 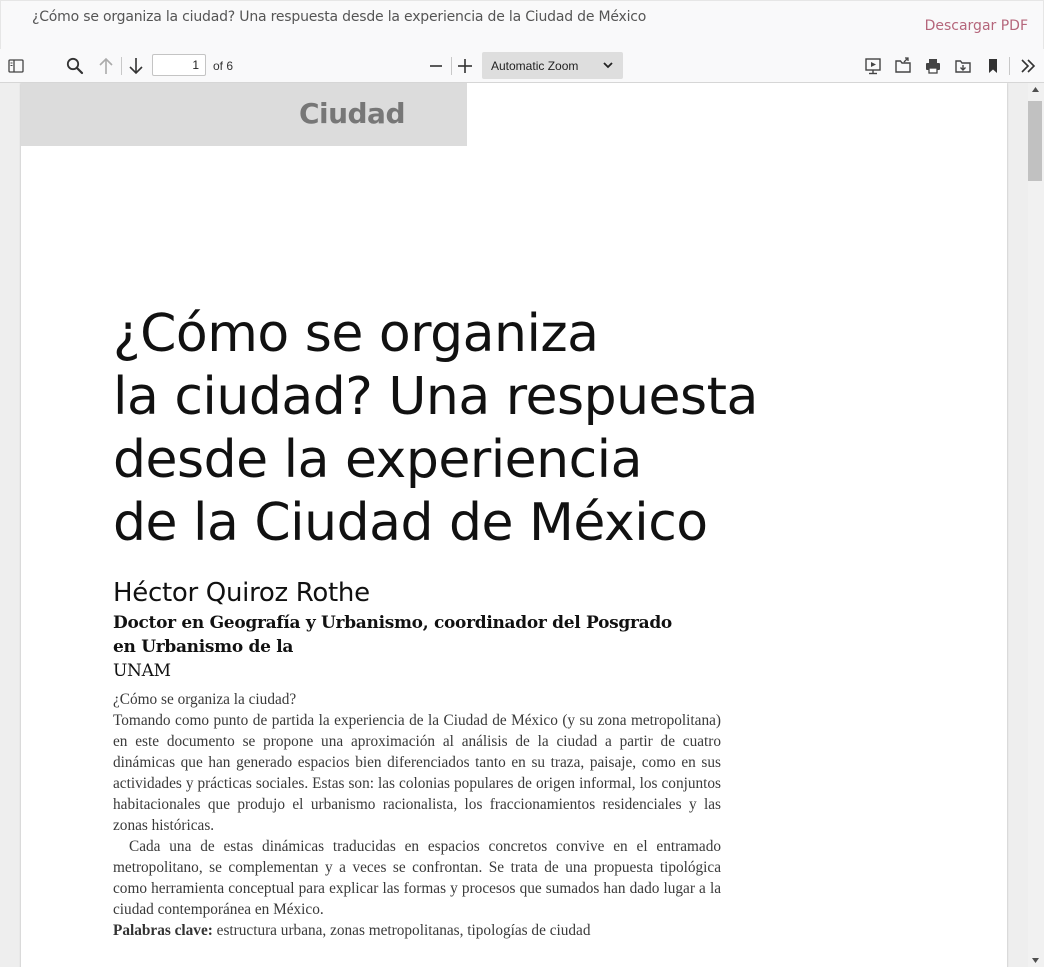 I want to click on double-chevron-right-icon, so click(x=1028, y=66).